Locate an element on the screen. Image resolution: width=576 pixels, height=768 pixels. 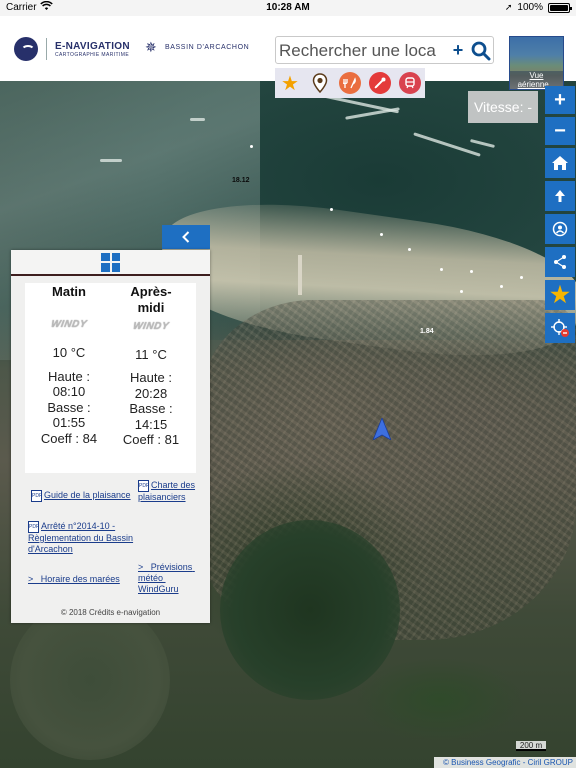
logo-title: E-NAVIGATION is located at coordinates (92, 46).